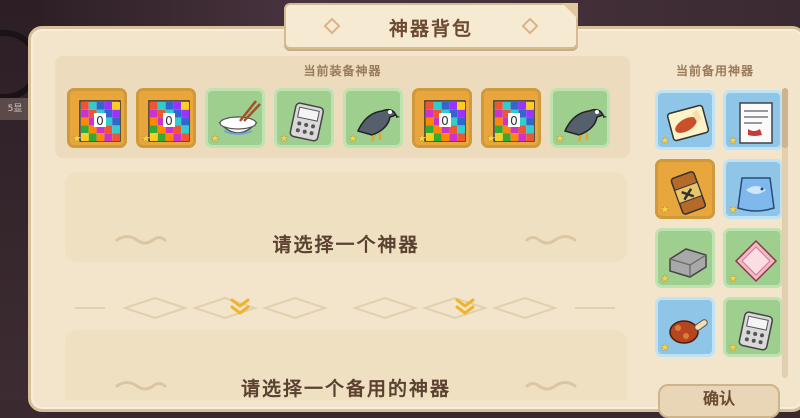 The width and height of the screenshot is (800, 418). Describe the element at coordinates (756, 261) in the screenshot. I see `pink-cloth-icon` at that location.